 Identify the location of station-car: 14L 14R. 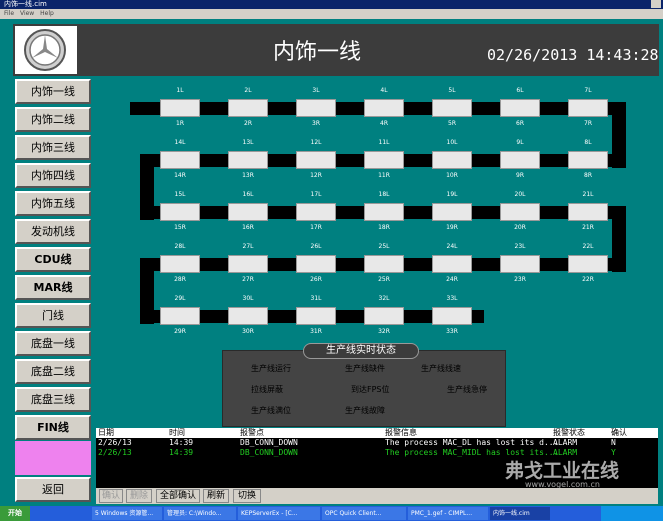
(180, 159).